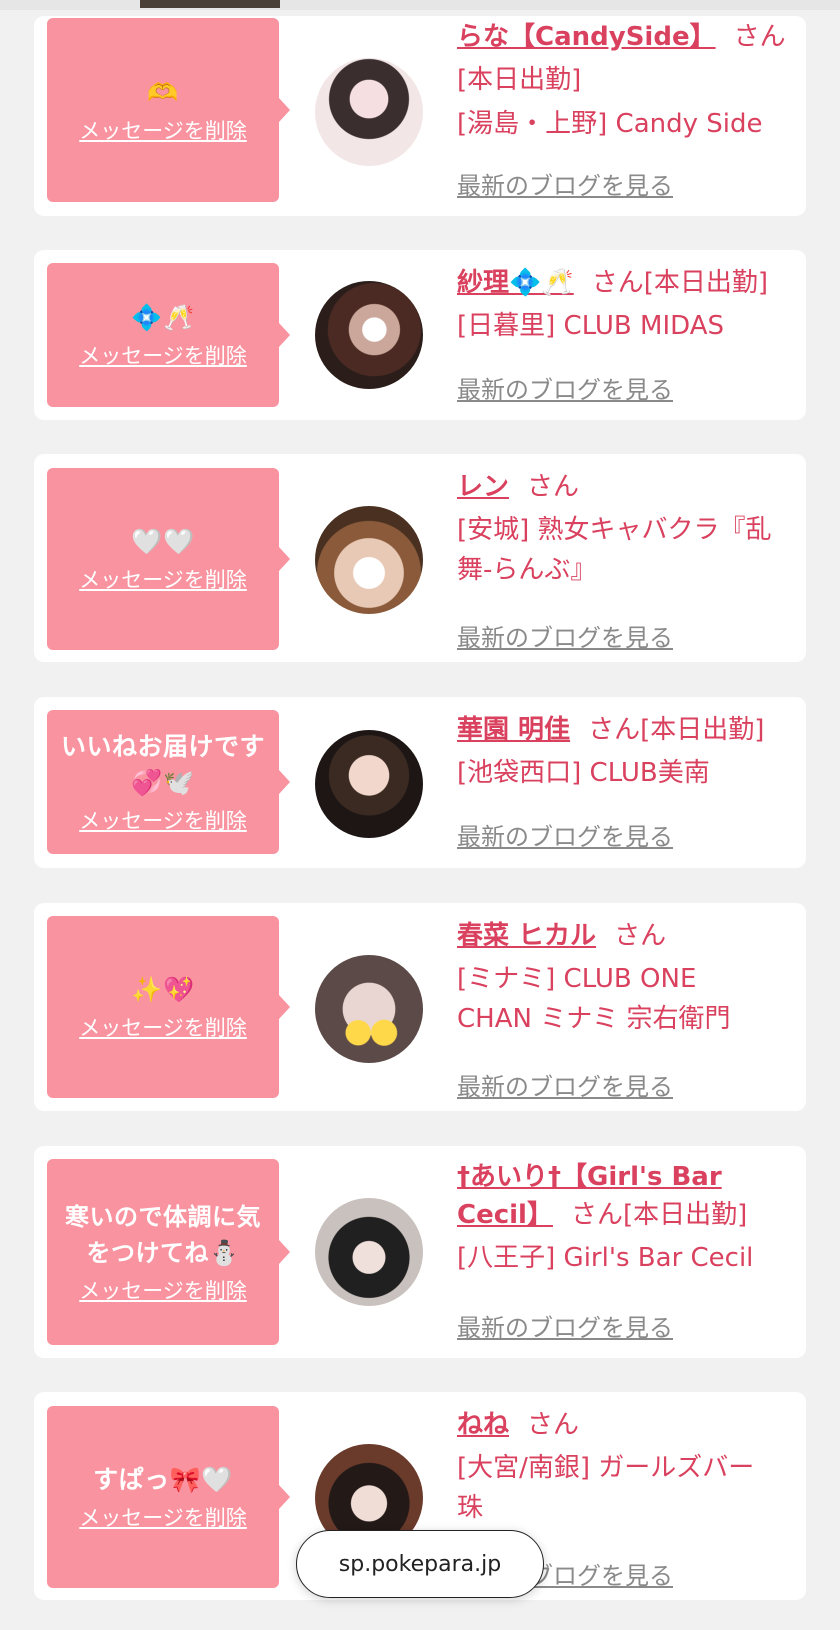  I want to click on message-bubble: 🫶 メッセージを削除, so click(168, 110).